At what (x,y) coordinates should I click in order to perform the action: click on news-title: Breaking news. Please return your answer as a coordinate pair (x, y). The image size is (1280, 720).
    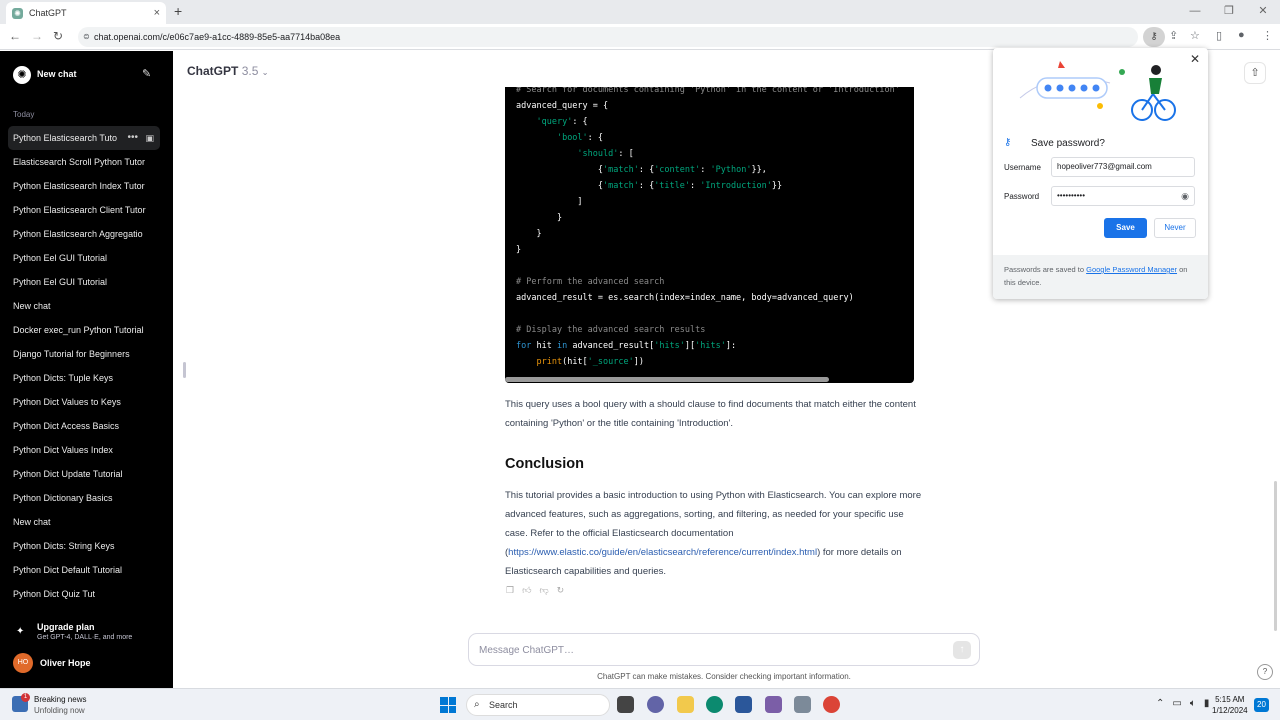
    Looking at the image, I should click on (60, 699).